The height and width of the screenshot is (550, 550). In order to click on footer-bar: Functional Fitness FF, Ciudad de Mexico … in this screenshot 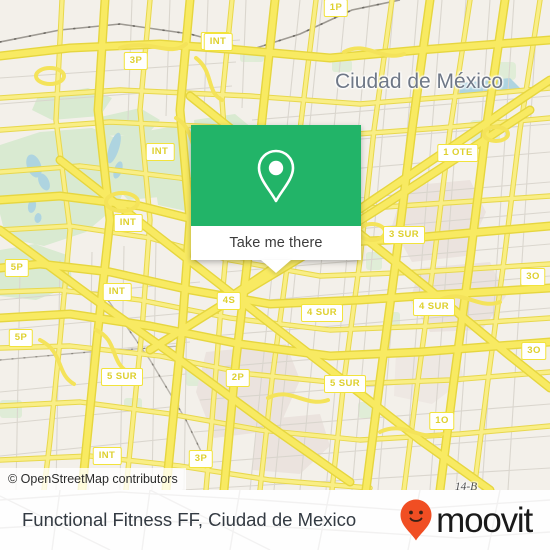, I will do `click(275, 520)`.